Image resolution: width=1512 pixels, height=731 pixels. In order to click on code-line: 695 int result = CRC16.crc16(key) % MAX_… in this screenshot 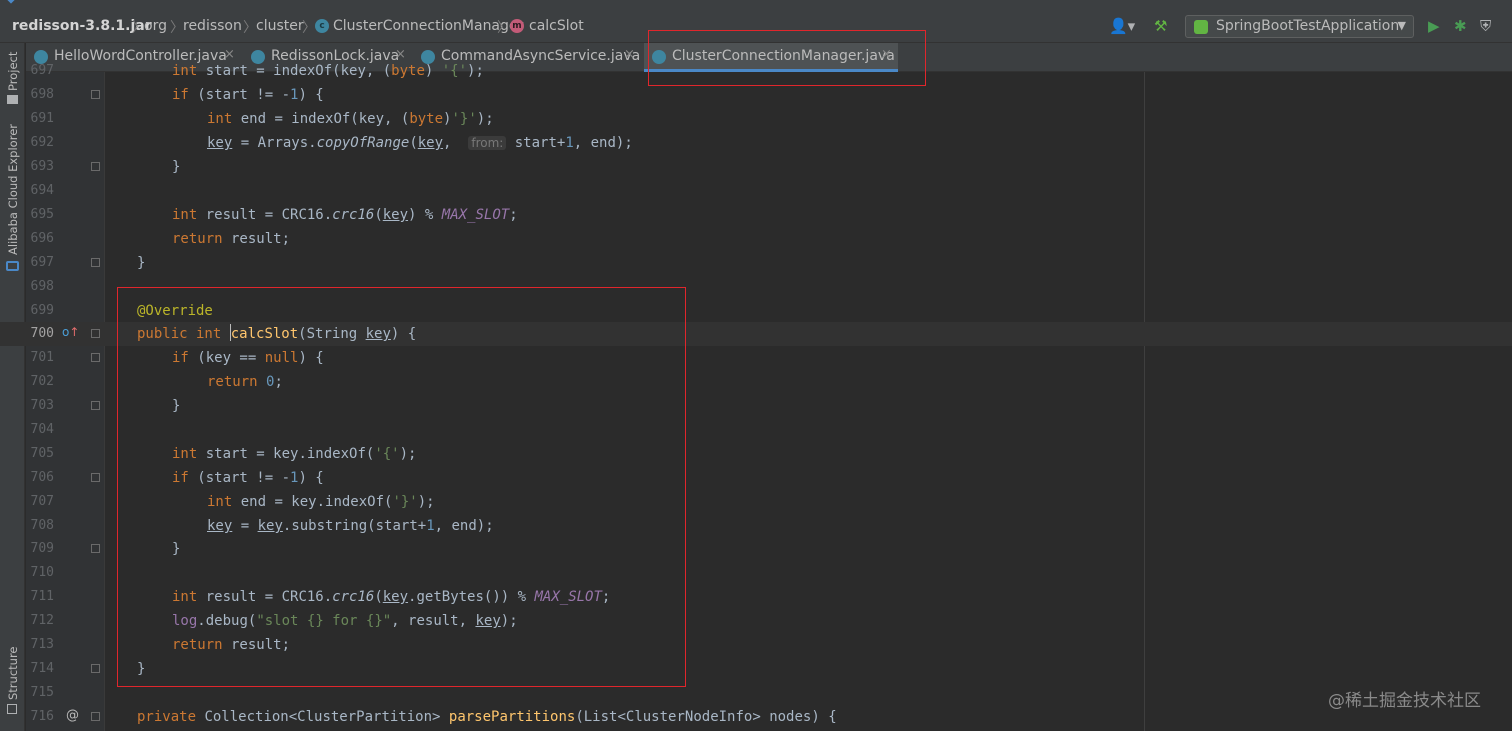, I will do `click(756, 215)`.